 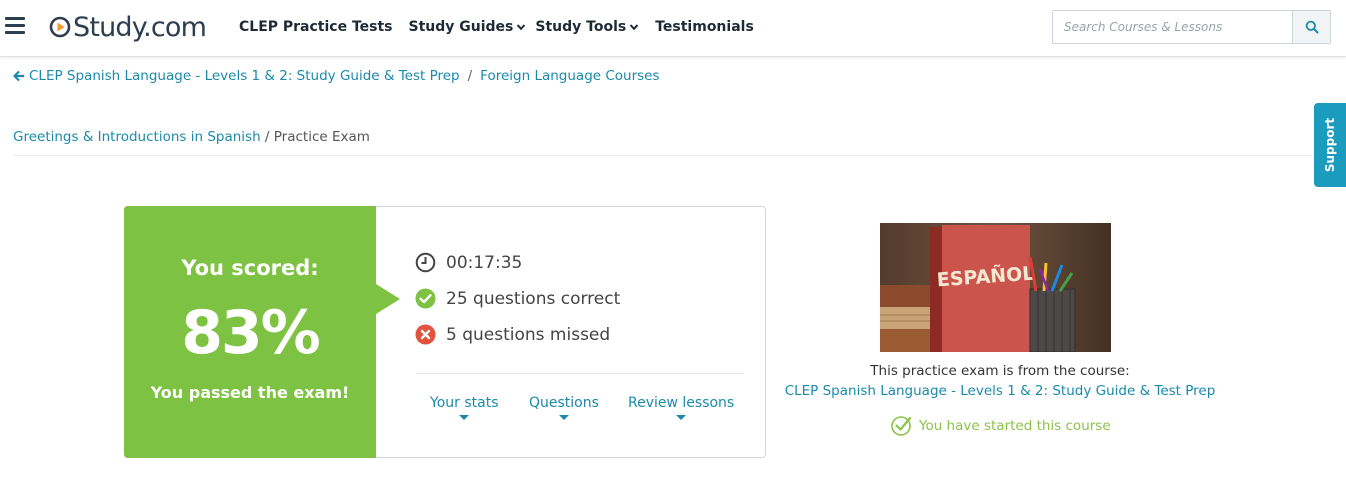 I want to click on menu-icon, so click(x=15, y=25).